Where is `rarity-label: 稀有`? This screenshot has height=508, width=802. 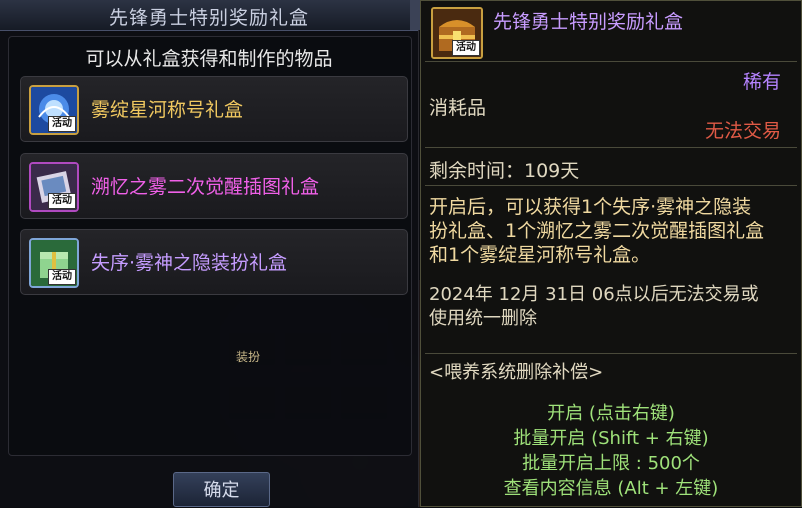 rarity-label: 稀有 is located at coordinates (761, 82).